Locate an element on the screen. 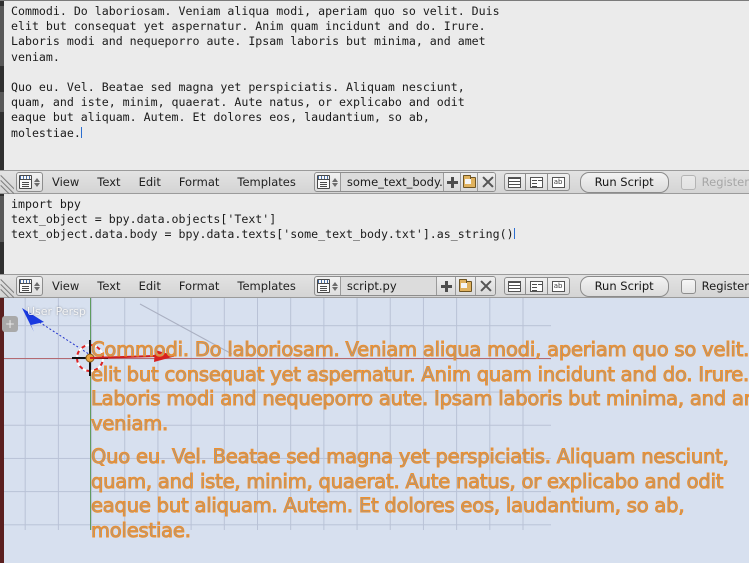 This screenshot has width=749, height=563. register-checkbox-top is located at coordinates (688, 182).